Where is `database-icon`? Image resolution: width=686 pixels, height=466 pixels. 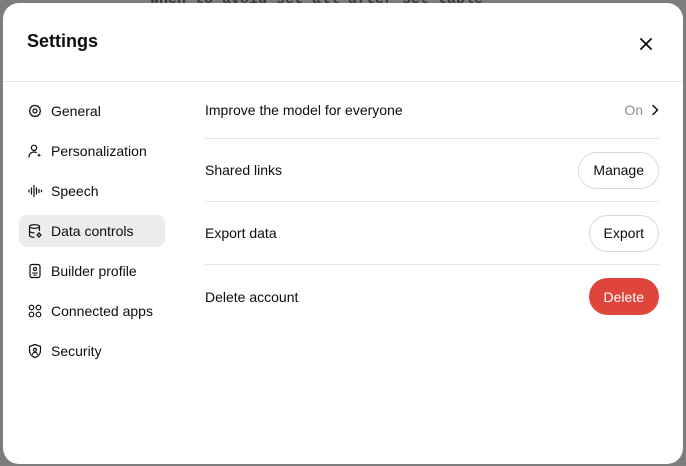
database-icon is located at coordinates (35, 231).